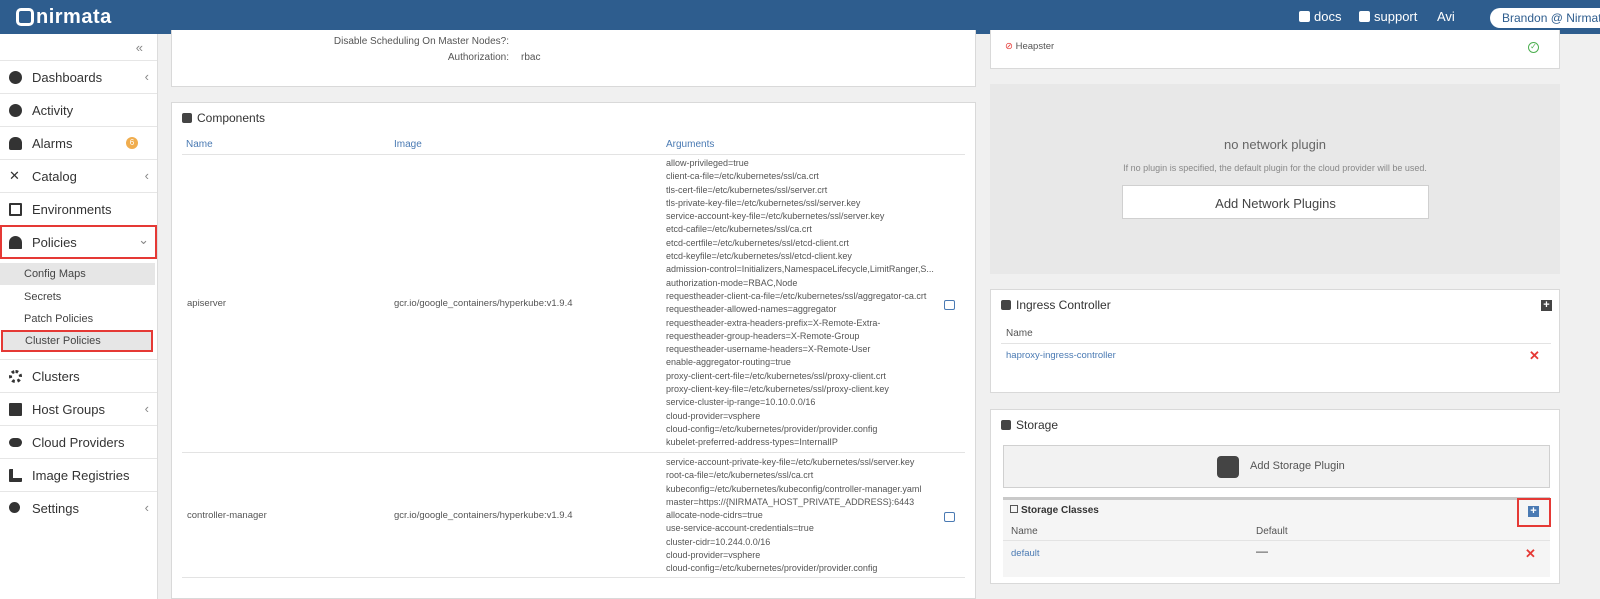 Image resolution: width=1600 pixels, height=599 pixels. I want to click on component-name: apiserver, so click(207, 303).